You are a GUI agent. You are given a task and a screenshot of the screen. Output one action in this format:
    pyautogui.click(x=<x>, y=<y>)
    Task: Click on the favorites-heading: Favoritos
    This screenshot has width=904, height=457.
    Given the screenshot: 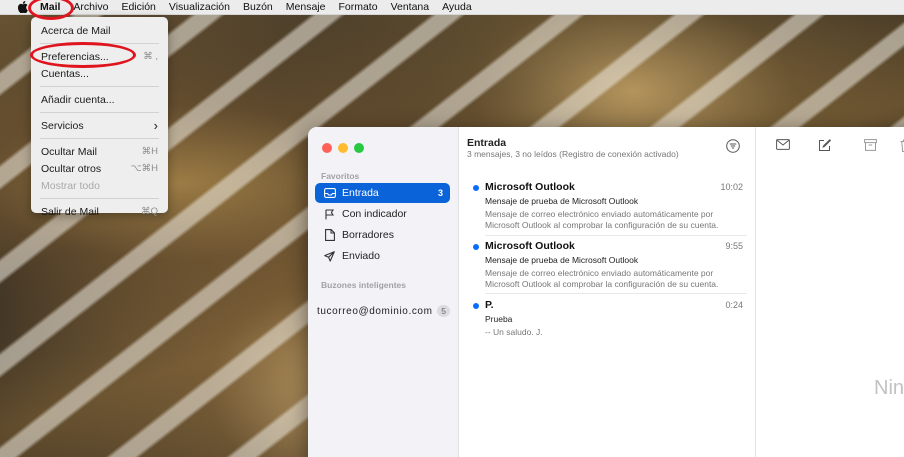 What is the action you would take?
    pyautogui.click(x=340, y=176)
    